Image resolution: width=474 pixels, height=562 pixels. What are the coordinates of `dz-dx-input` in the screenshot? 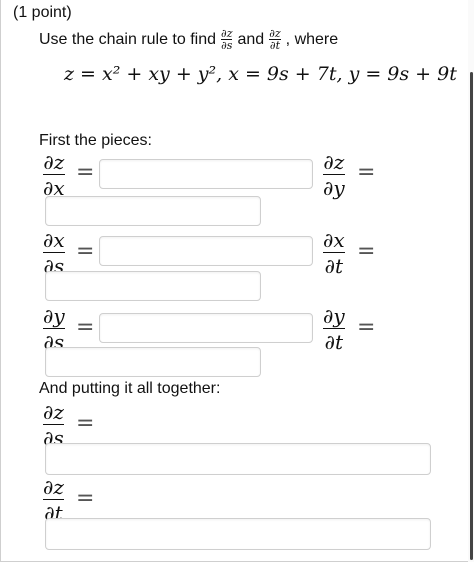 It's located at (206, 174).